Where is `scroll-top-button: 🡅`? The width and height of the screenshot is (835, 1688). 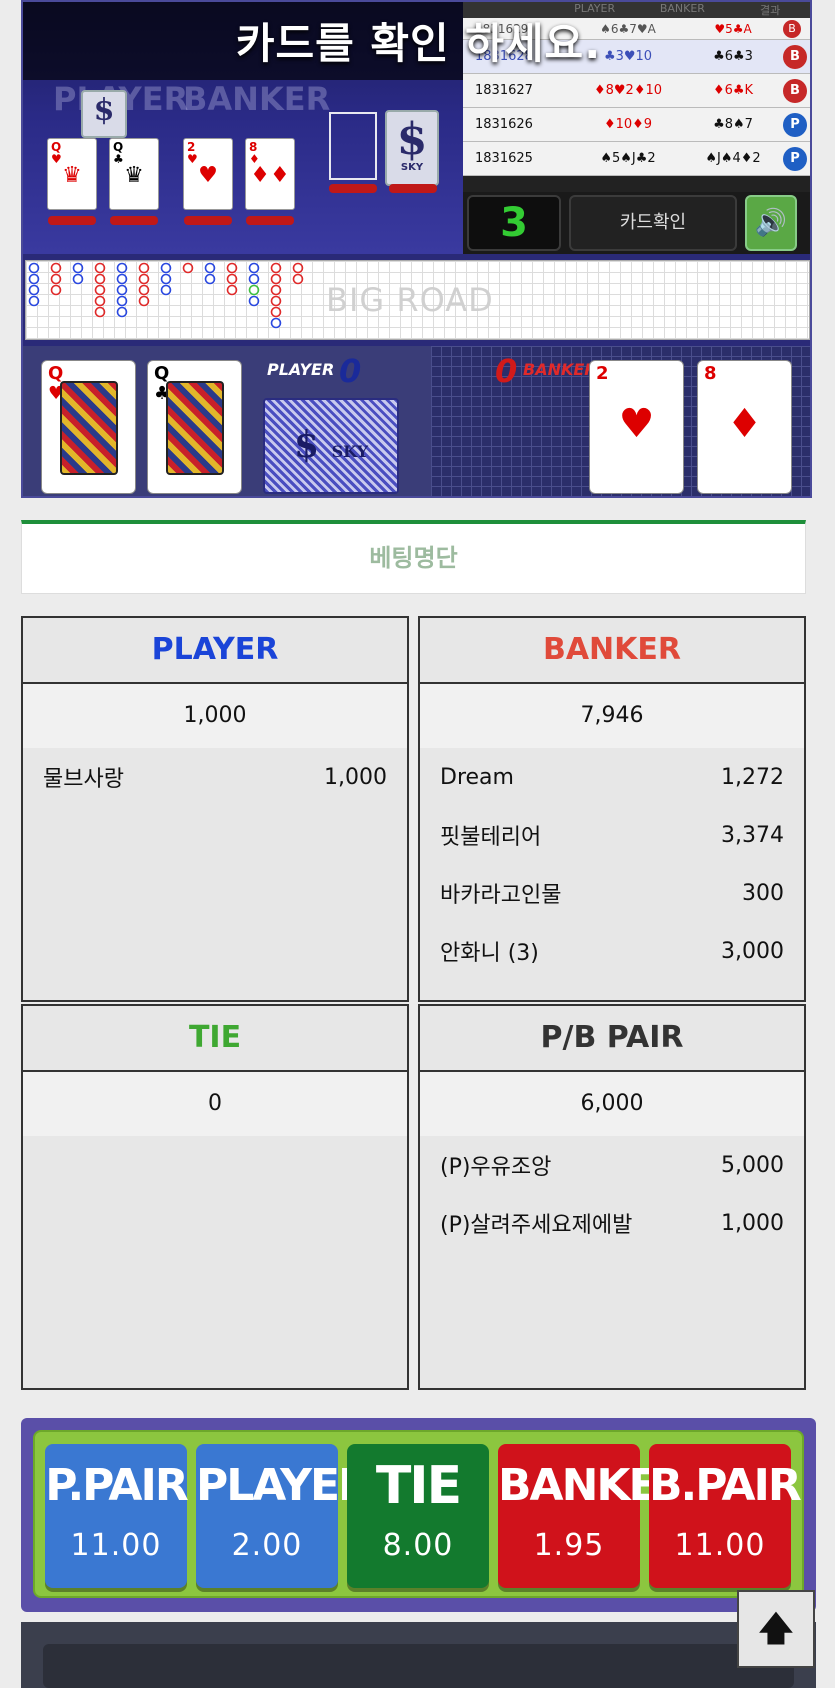
scroll-top-button: 🡅 is located at coordinates (776, 1629).